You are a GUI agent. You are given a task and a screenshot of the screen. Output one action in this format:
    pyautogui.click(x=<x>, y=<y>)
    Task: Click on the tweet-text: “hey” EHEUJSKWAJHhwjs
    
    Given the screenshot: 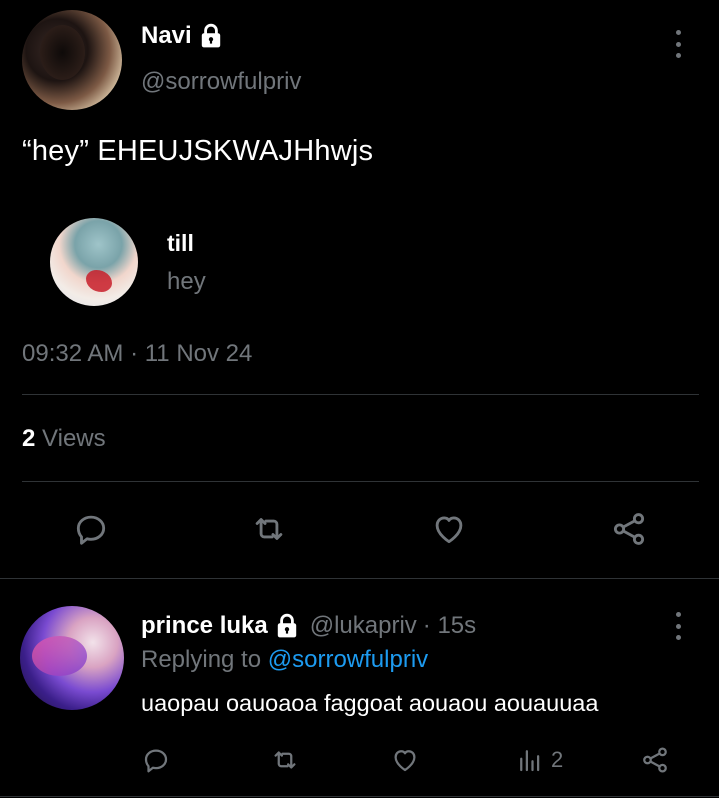 What is the action you would take?
    pyautogui.click(x=198, y=151)
    